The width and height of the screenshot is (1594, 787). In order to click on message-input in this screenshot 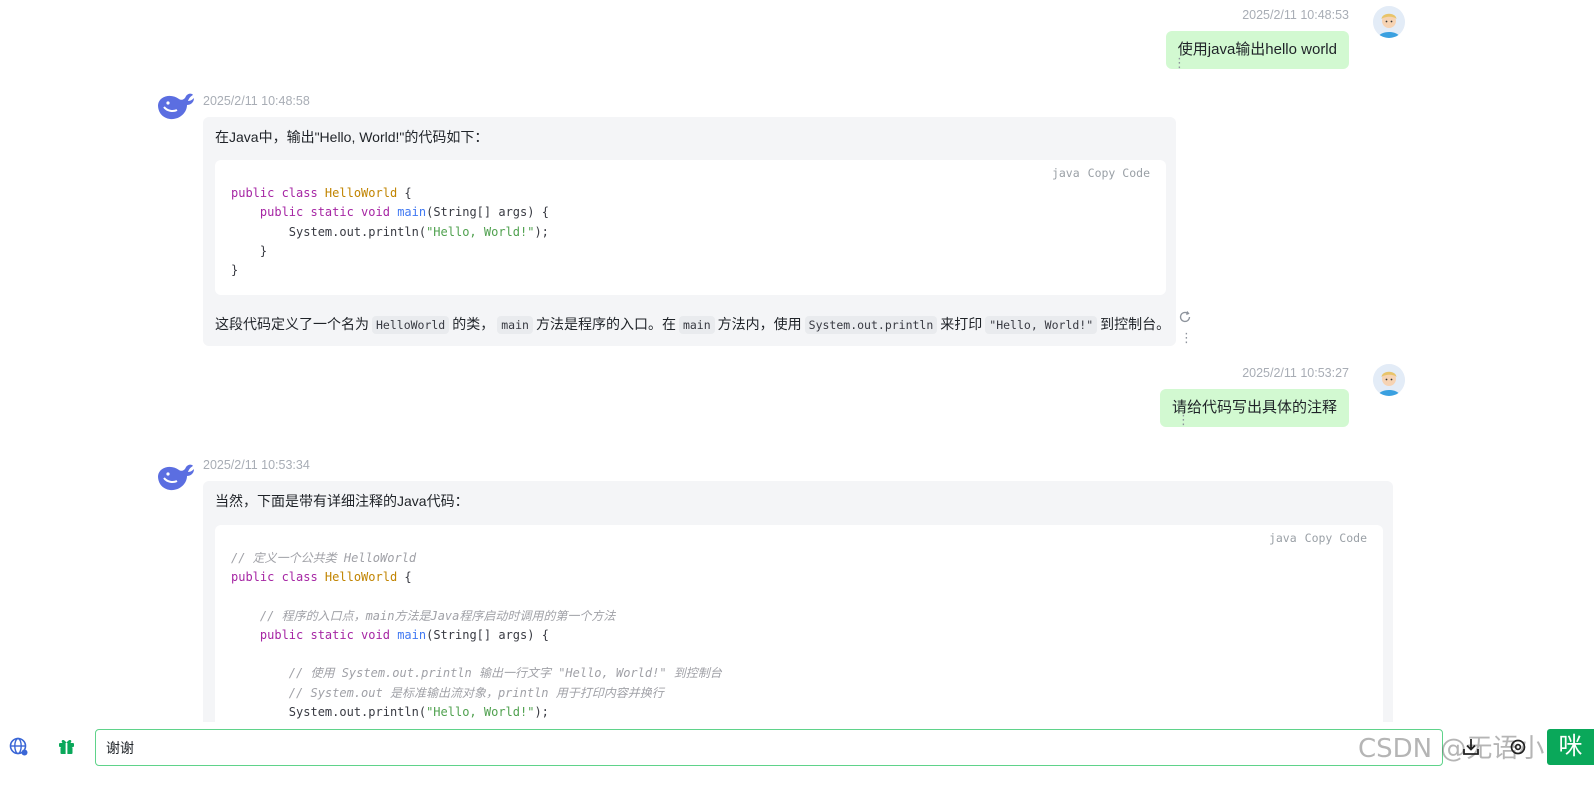, I will do `click(769, 747)`.